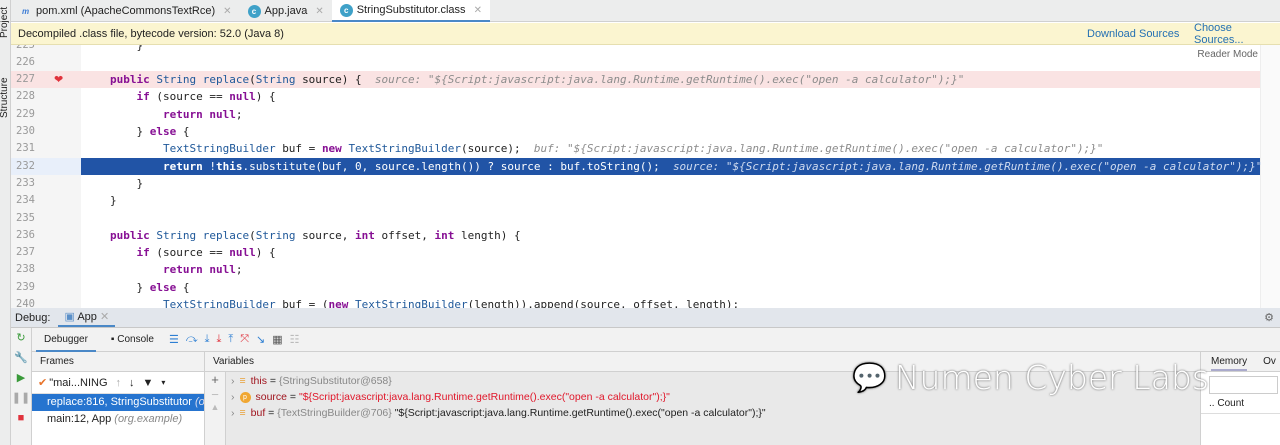  Describe the element at coordinates (230, 339) in the screenshot. I see `step-out-icon: ⤒` at that location.